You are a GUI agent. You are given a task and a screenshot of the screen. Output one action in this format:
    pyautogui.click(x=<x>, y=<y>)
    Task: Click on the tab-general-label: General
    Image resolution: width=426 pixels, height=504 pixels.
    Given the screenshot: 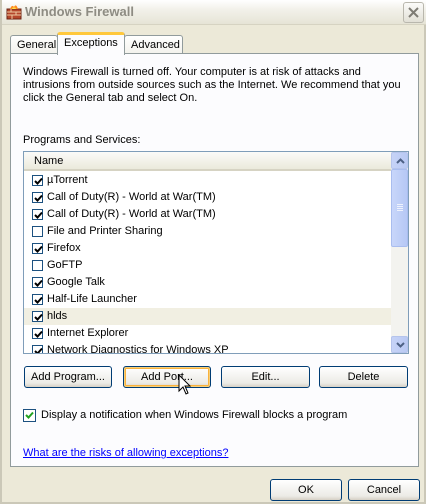 What is the action you would take?
    pyautogui.click(x=37, y=45)
    